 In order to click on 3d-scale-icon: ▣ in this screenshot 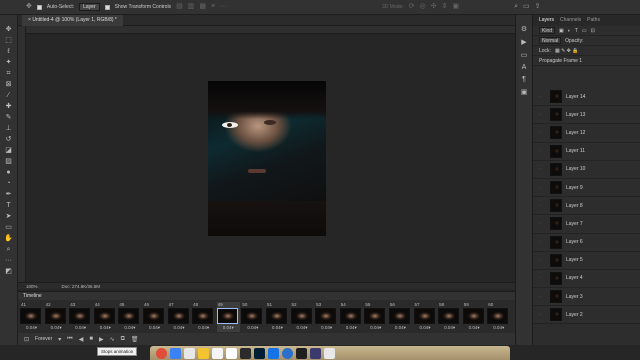, I will do `click(455, 7)`.